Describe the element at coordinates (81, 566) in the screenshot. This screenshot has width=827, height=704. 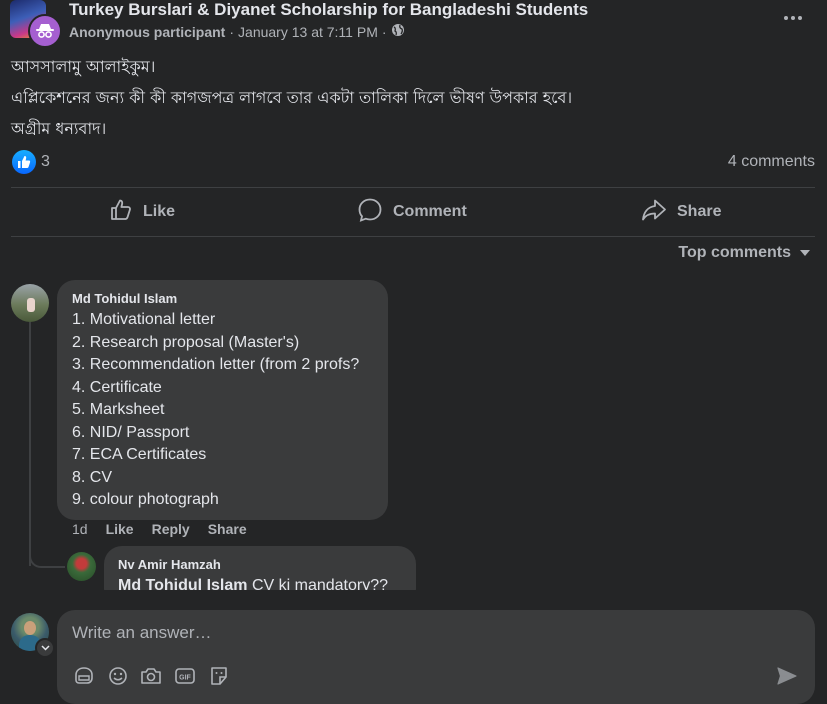
I see `reply-avatar` at that location.